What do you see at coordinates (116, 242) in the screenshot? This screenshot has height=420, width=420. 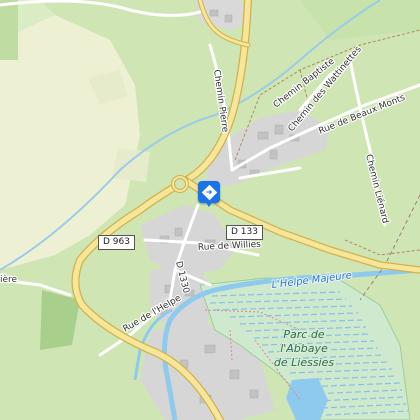 I see `road-shield-d963: D 963` at bounding box center [116, 242].